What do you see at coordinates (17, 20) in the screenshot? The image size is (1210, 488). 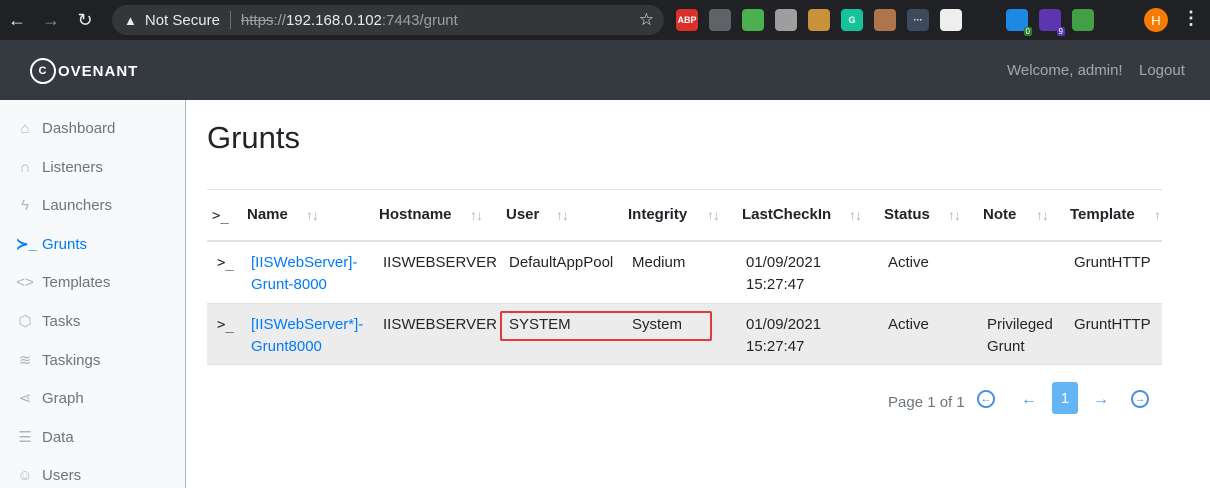 I see `back-arrow-icon: ←` at bounding box center [17, 20].